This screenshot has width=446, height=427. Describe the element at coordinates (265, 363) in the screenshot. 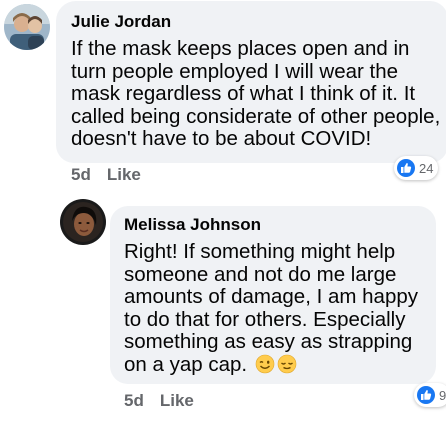

I see `winking-face-emoji` at that location.